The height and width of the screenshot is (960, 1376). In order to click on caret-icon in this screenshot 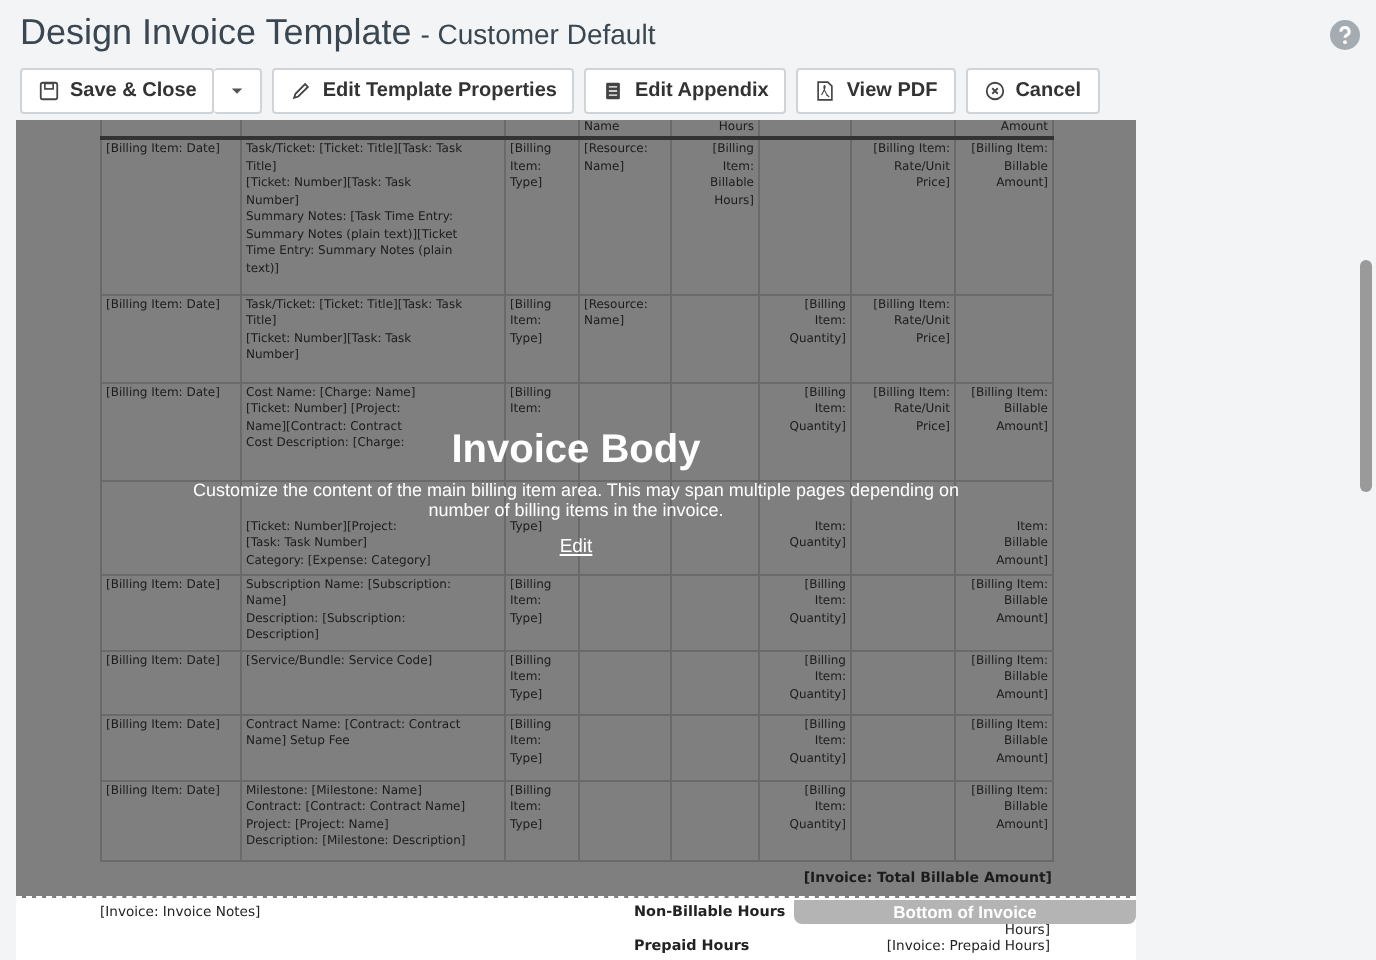, I will do `click(237, 91)`.